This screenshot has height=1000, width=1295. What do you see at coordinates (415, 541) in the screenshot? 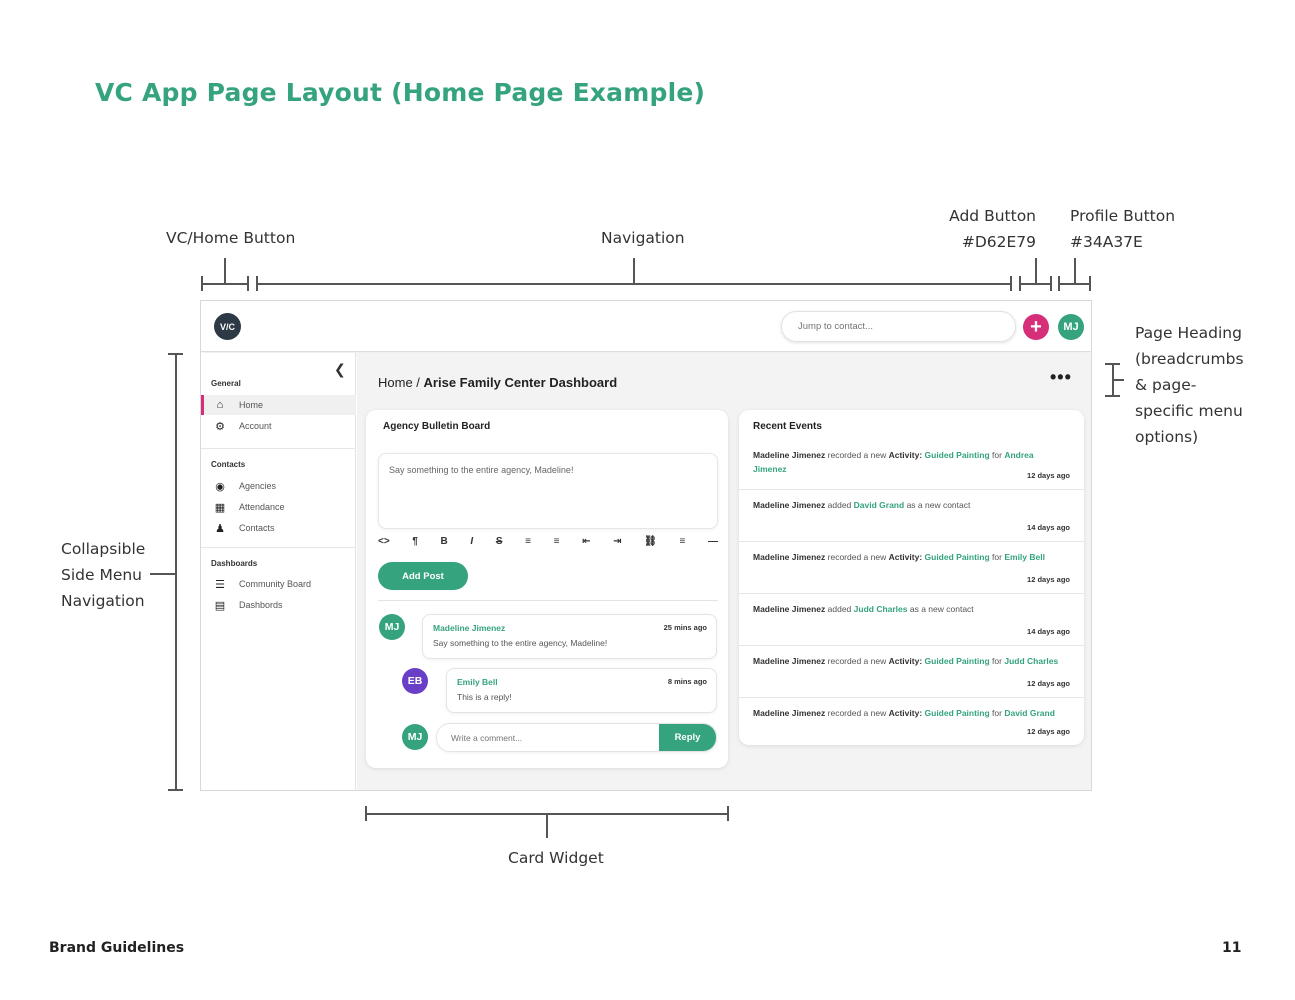
I see `paragraph-icon: ¶` at bounding box center [415, 541].